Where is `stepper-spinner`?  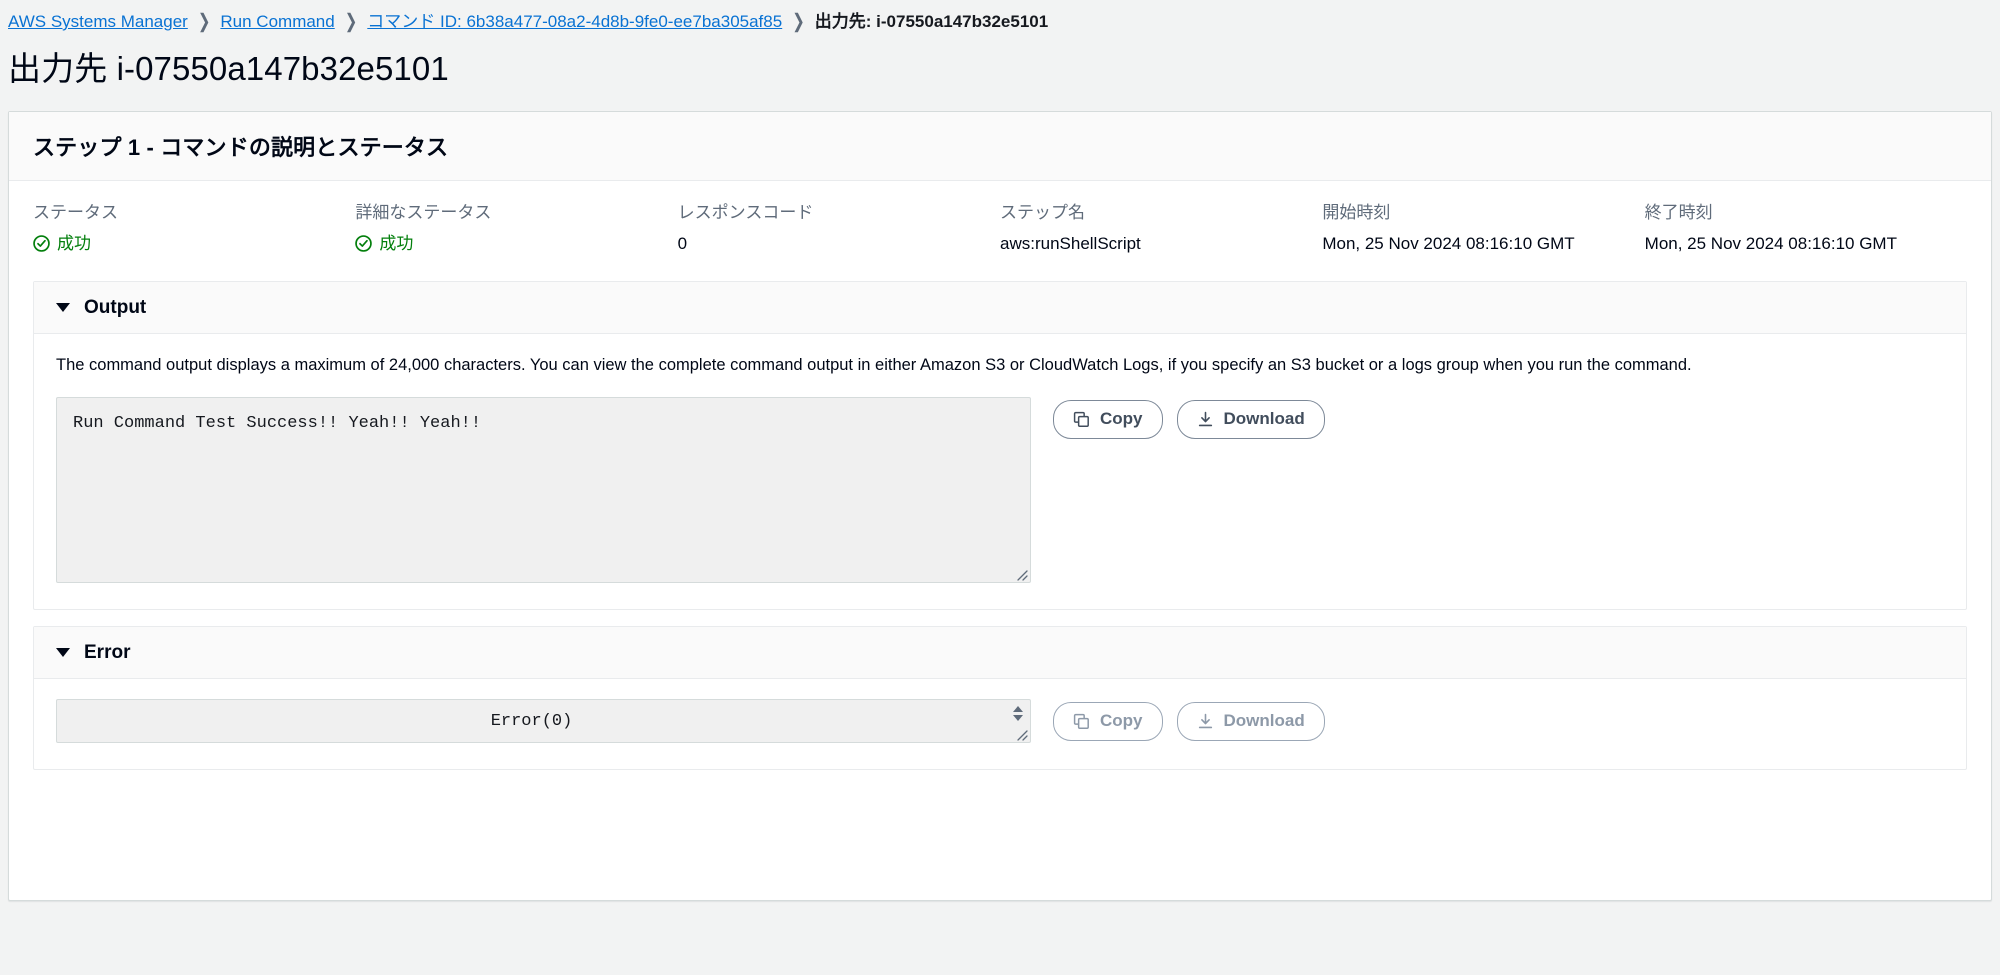
stepper-spinner is located at coordinates (1018, 714).